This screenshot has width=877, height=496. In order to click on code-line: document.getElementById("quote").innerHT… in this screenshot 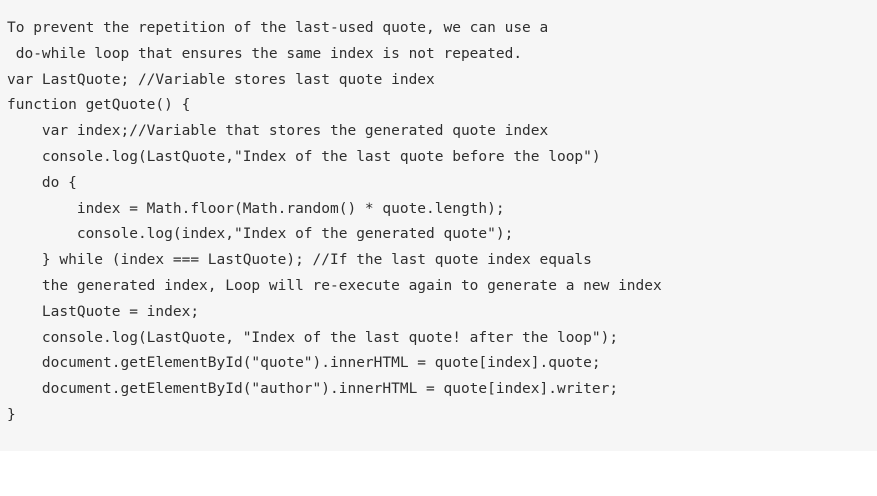, I will do `click(304, 363)`.